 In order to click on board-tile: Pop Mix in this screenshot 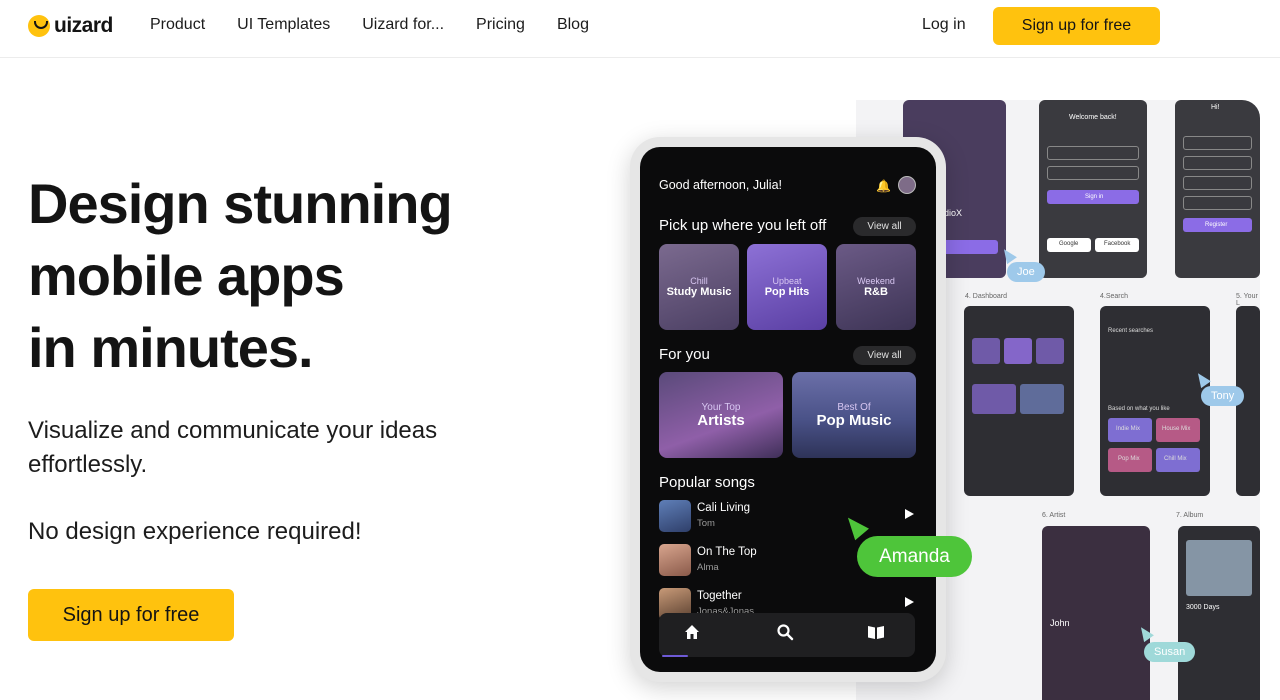, I will do `click(1130, 460)`.